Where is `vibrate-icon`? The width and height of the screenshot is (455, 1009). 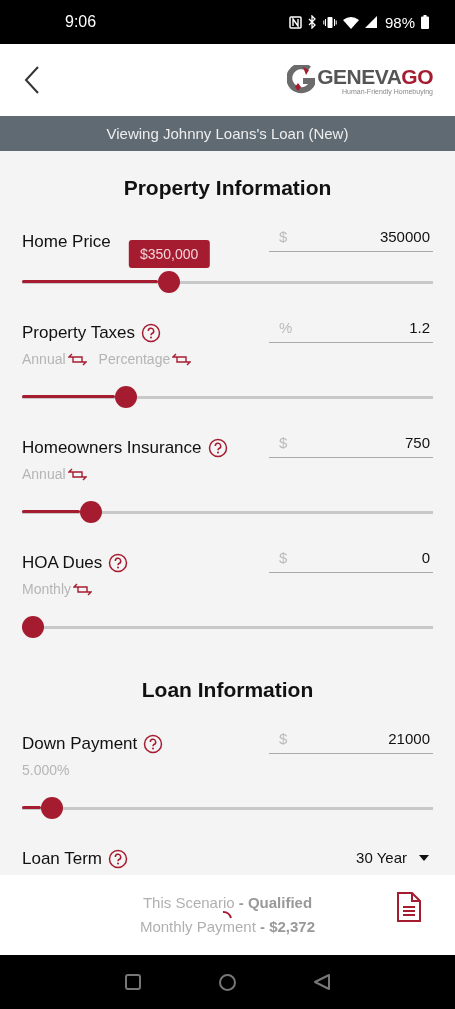
vibrate-icon is located at coordinates (329, 22).